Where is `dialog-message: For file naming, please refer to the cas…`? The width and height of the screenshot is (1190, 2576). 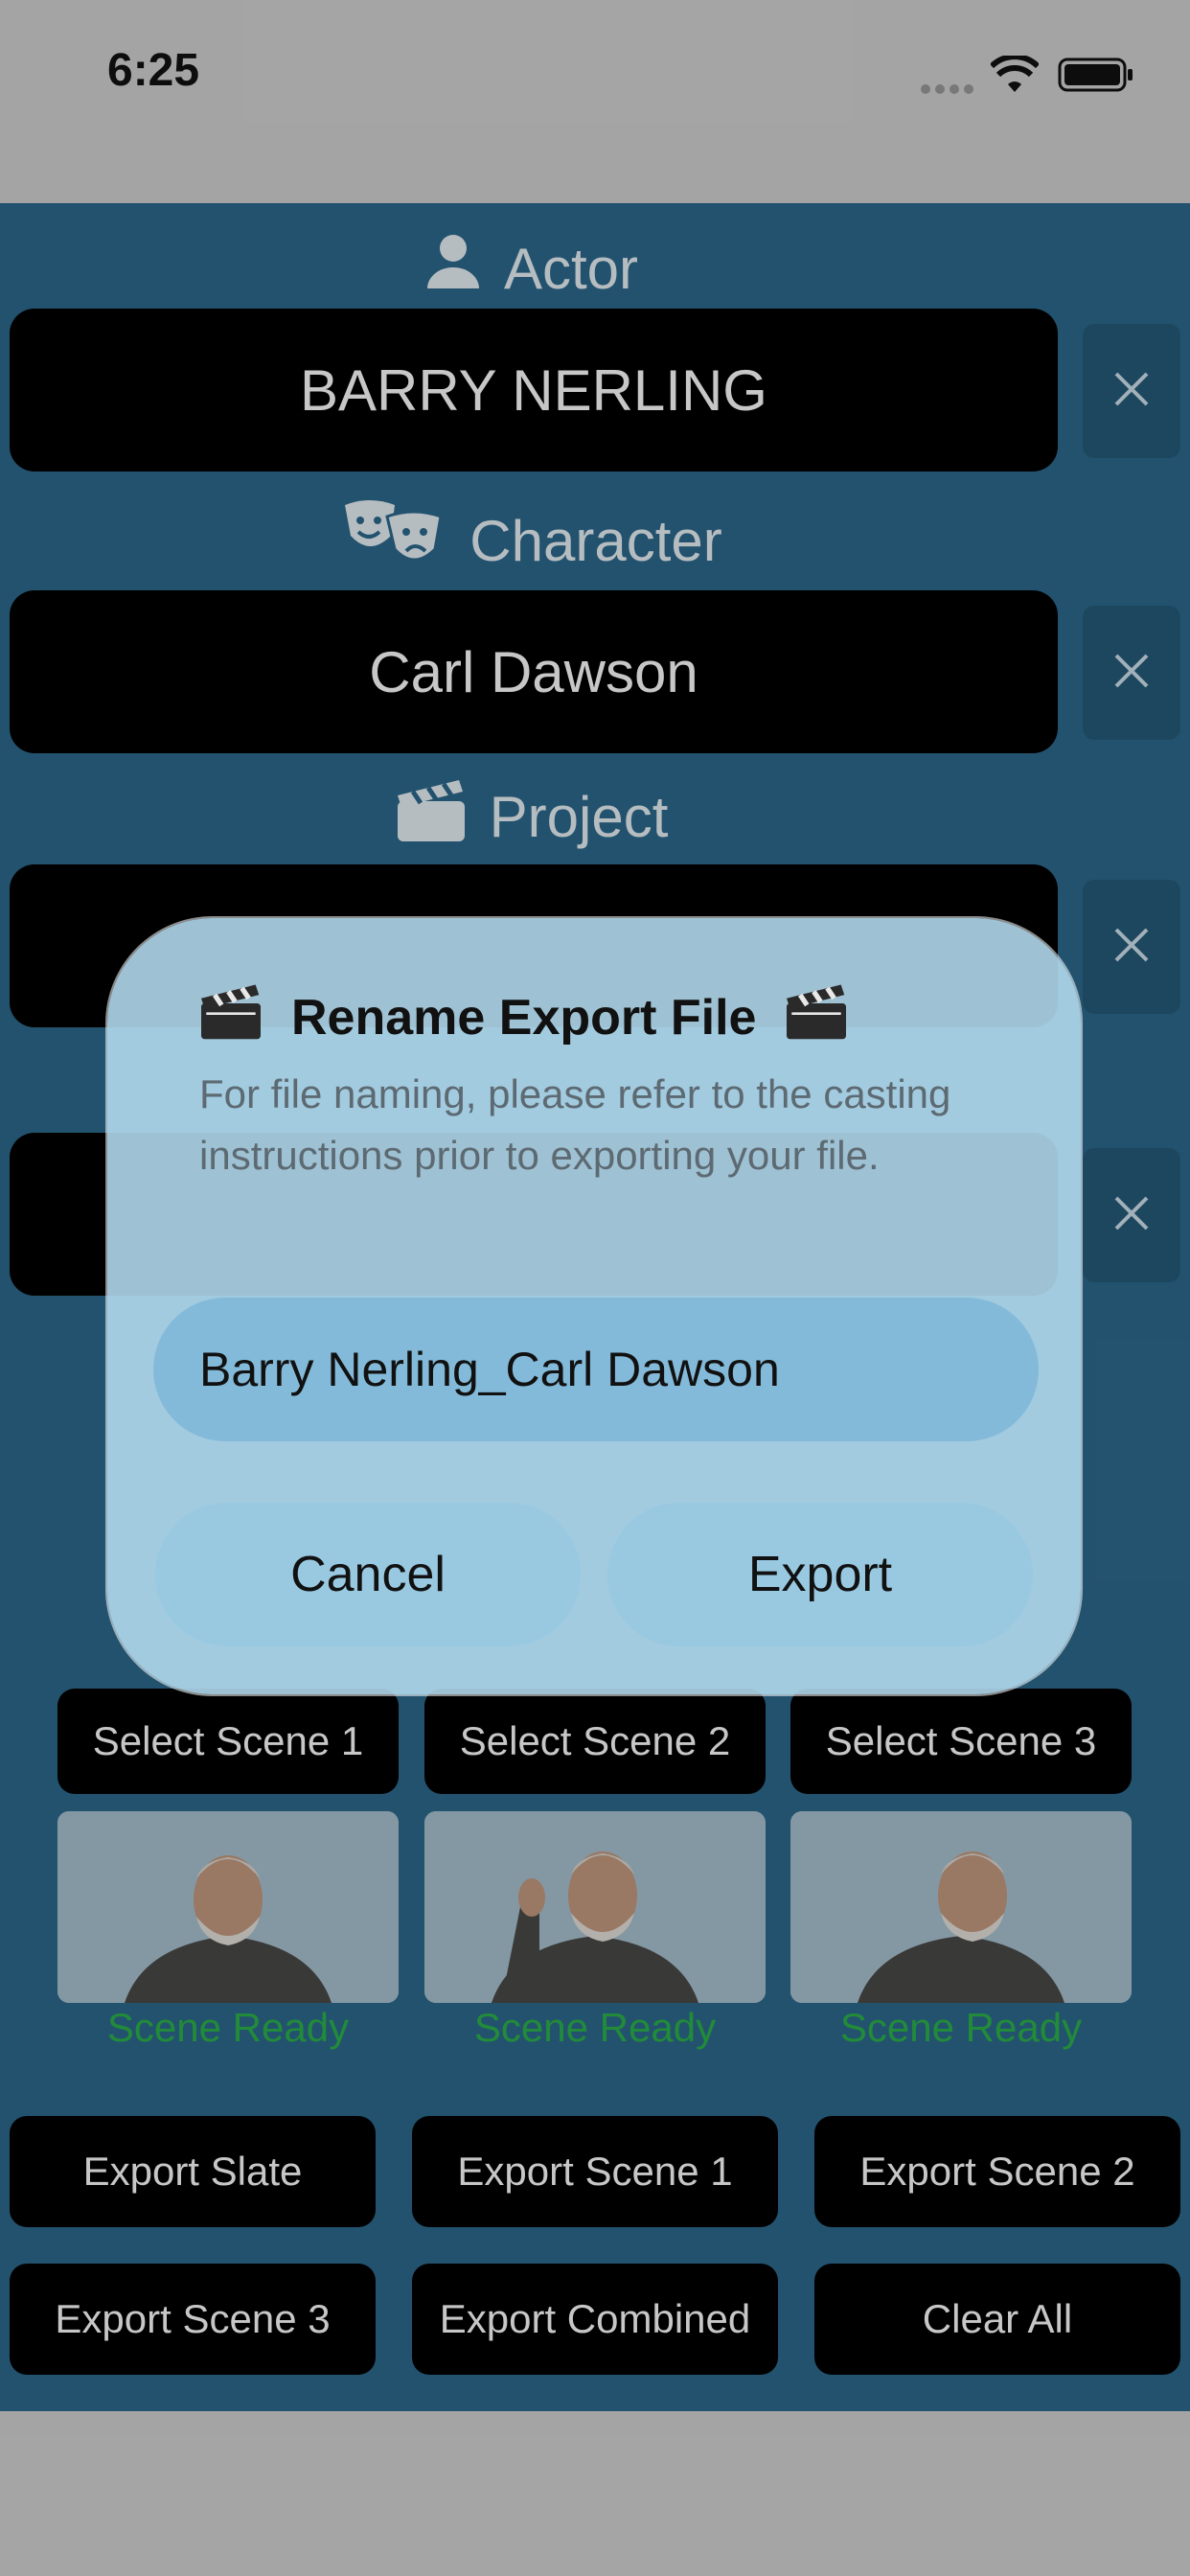
dialog-message: For file naming, please refer to the cas… is located at coordinates (575, 1124).